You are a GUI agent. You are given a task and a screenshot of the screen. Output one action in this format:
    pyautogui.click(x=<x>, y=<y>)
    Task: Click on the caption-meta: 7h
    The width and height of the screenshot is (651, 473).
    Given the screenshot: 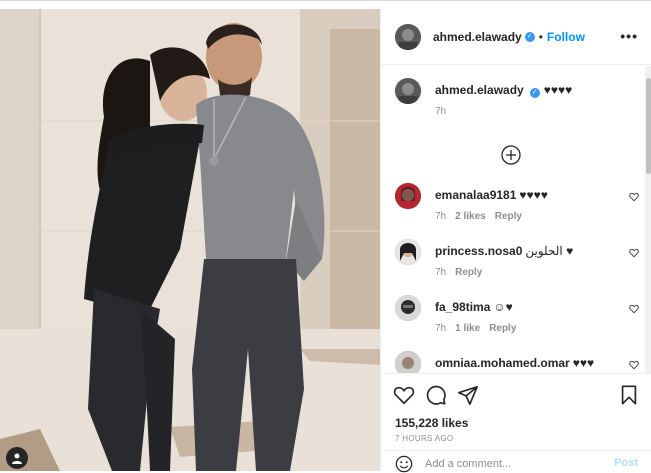 What is the action you would take?
    pyautogui.click(x=445, y=111)
    